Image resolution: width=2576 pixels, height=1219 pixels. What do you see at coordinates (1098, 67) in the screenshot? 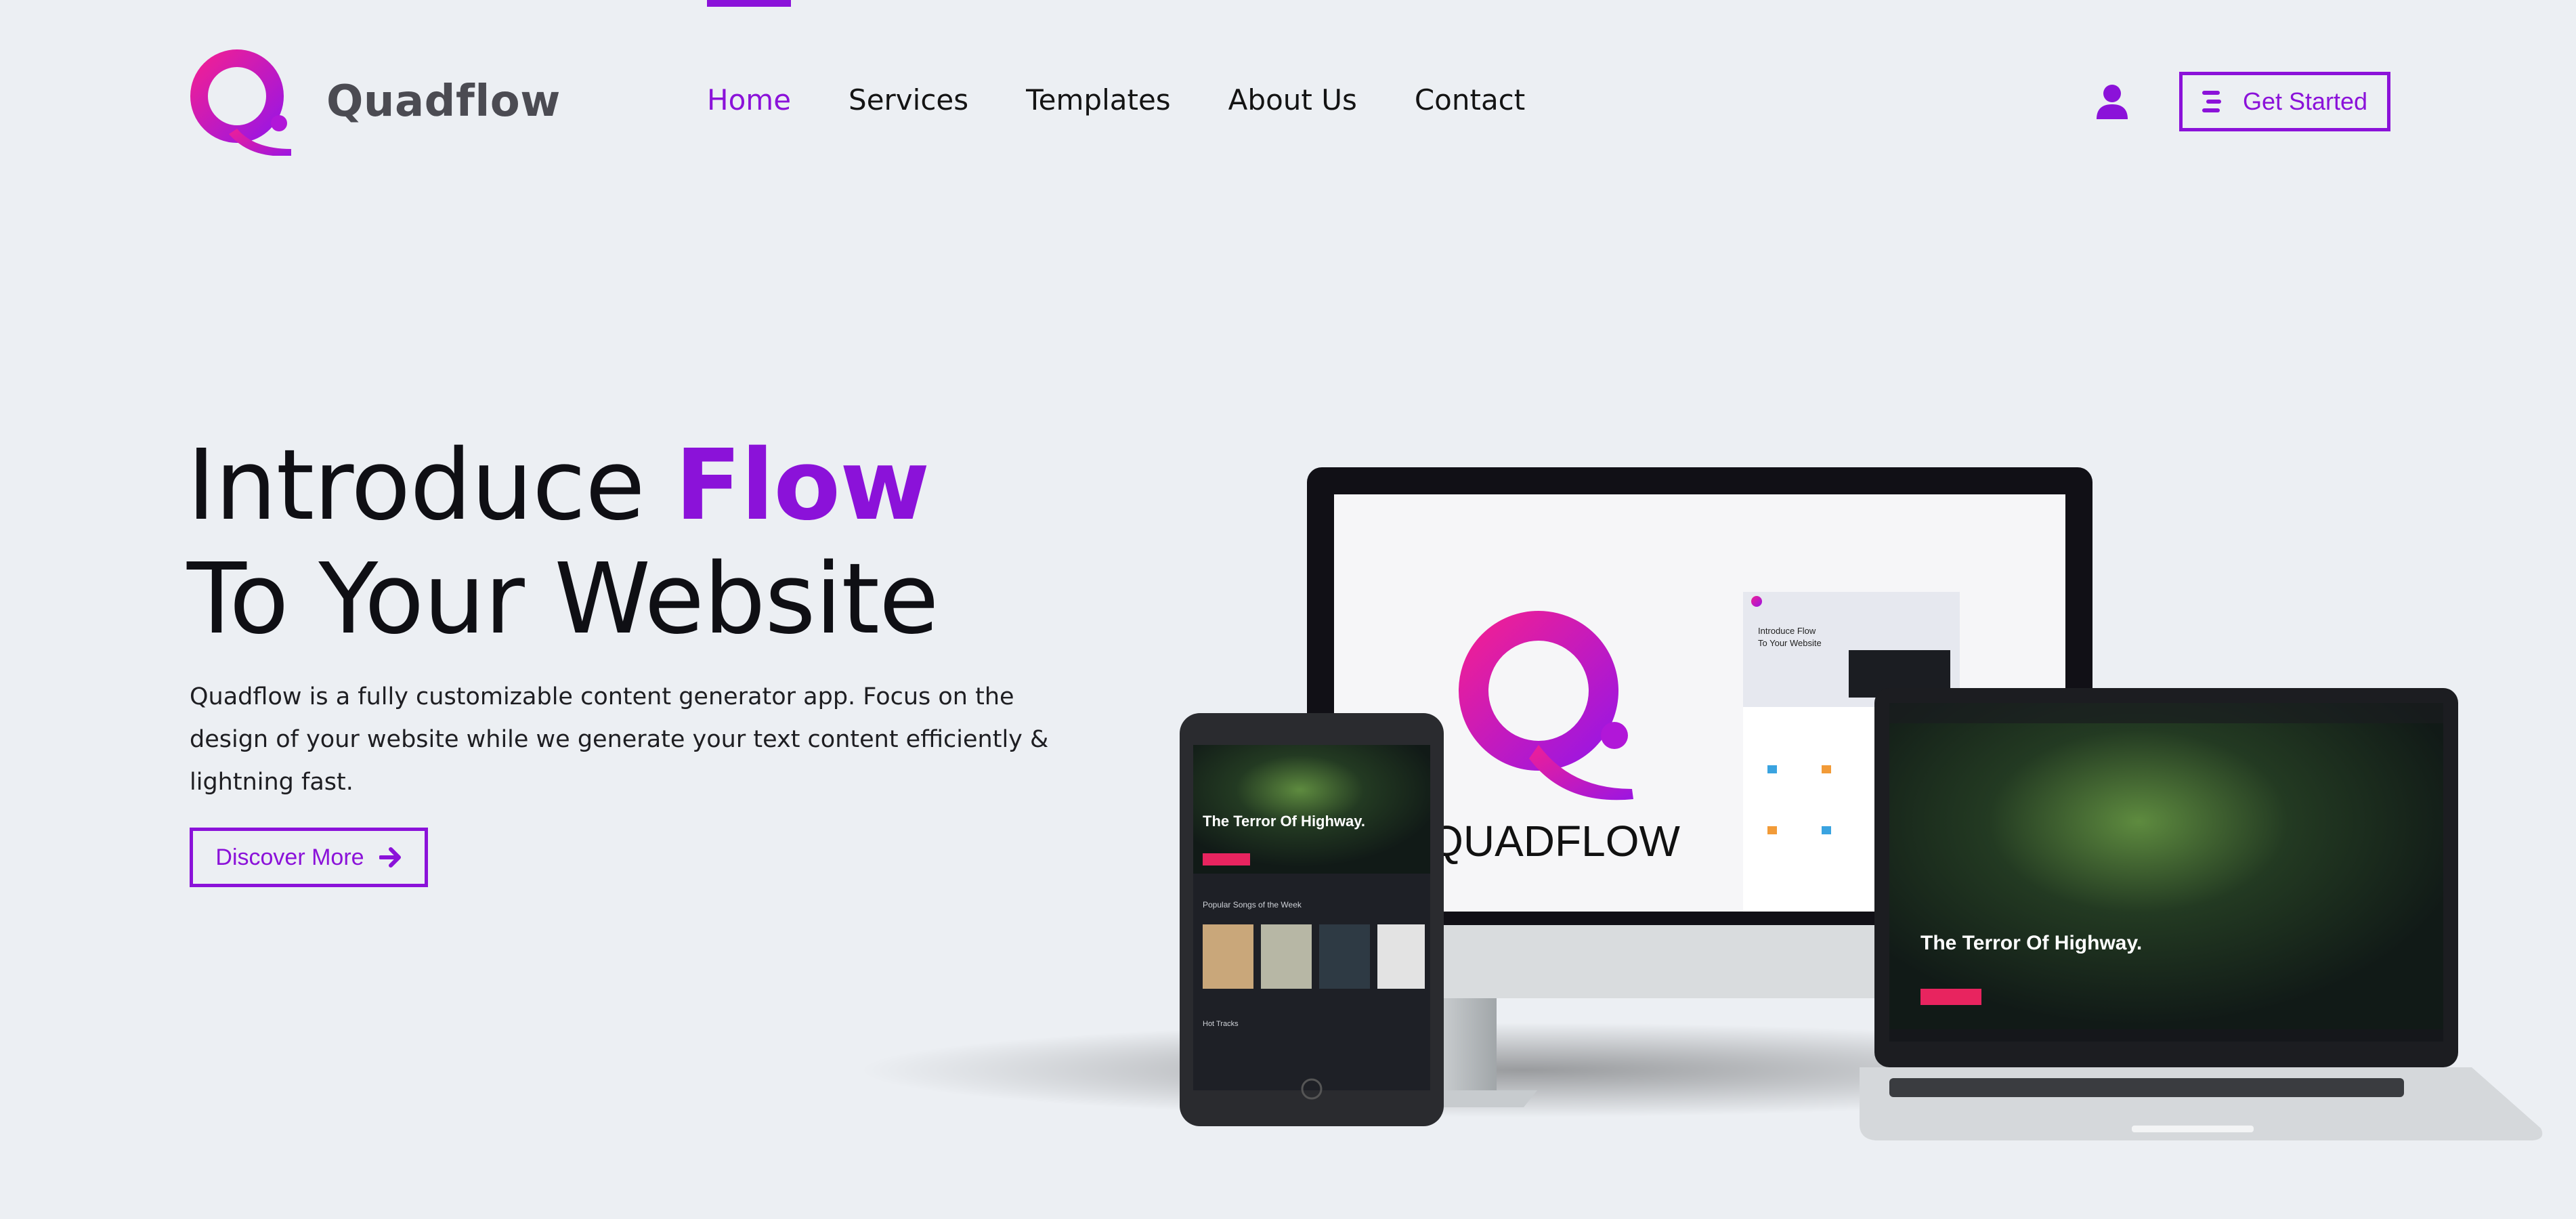
I see `nav-templates: Templates` at bounding box center [1098, 67].